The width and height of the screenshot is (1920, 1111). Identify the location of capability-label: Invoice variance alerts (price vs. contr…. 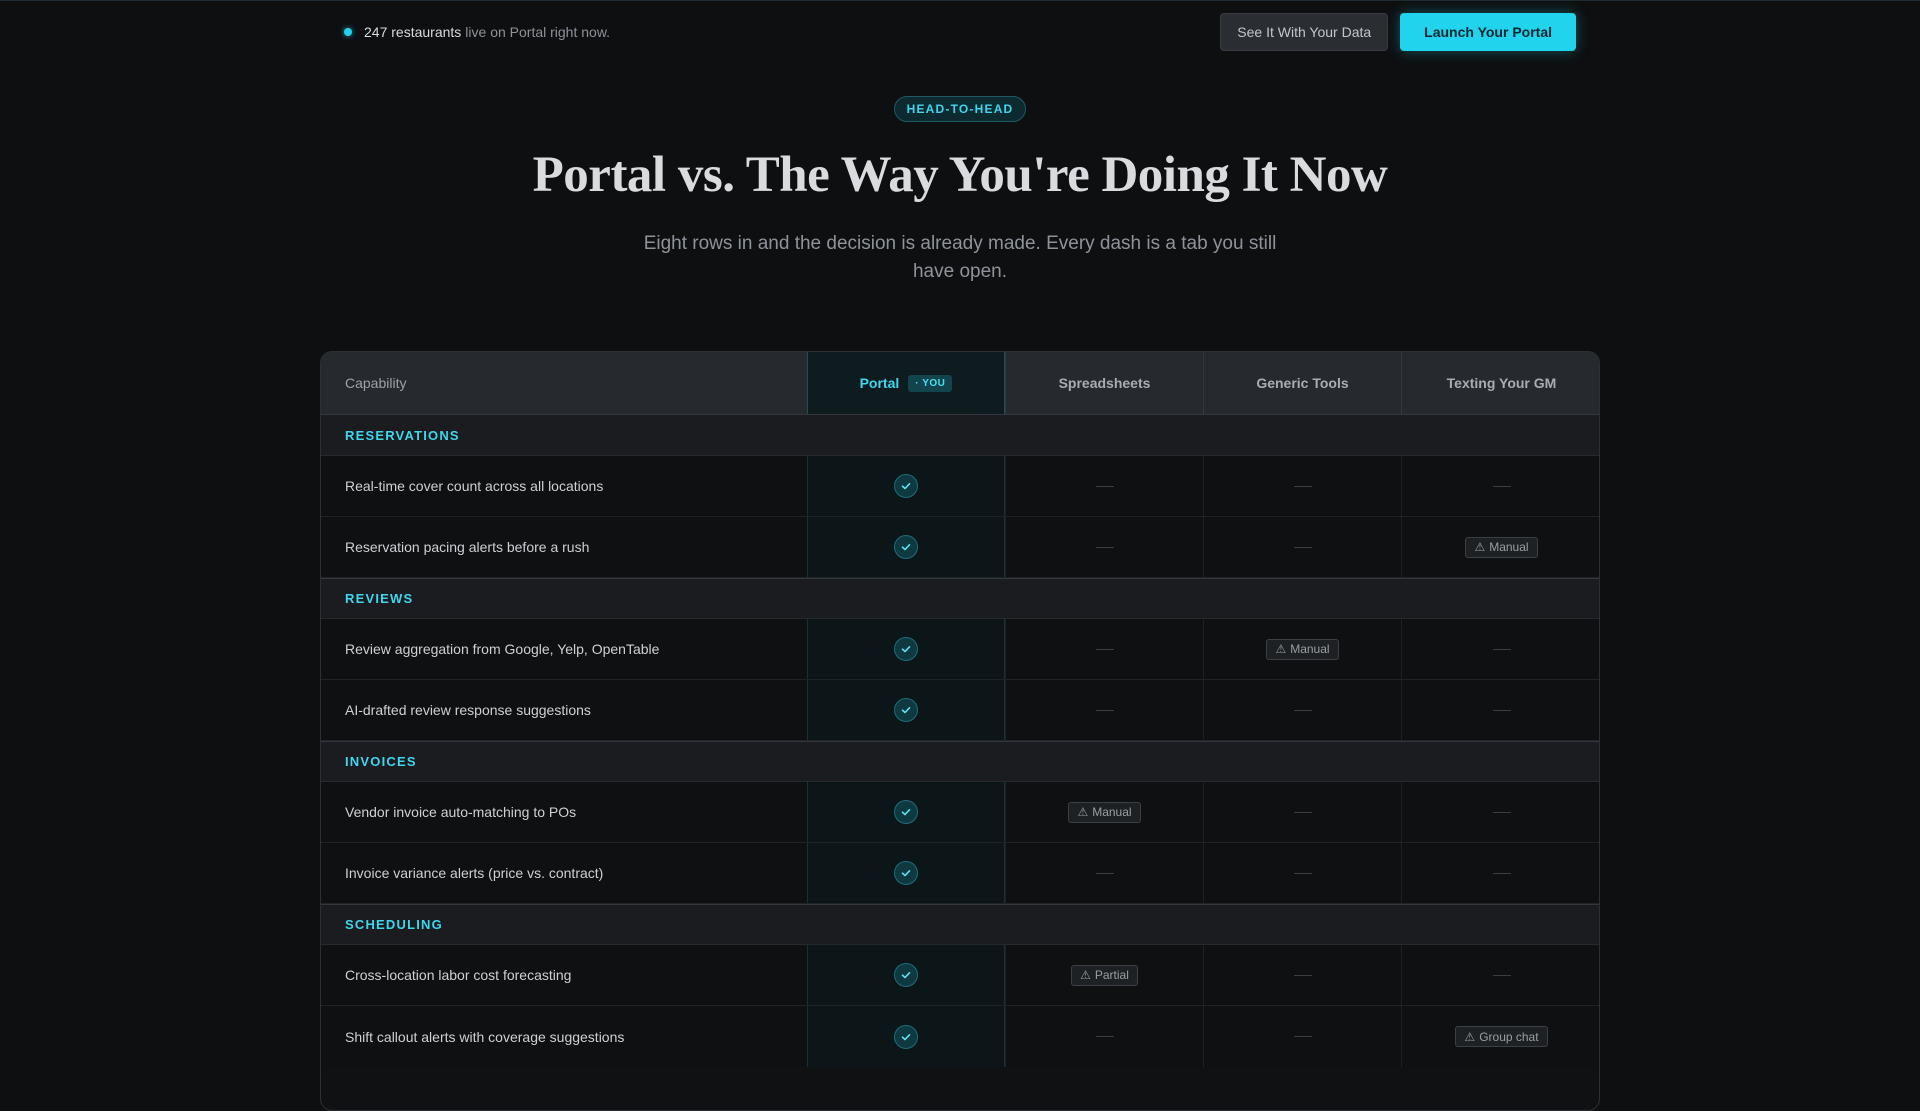
(474, 873).